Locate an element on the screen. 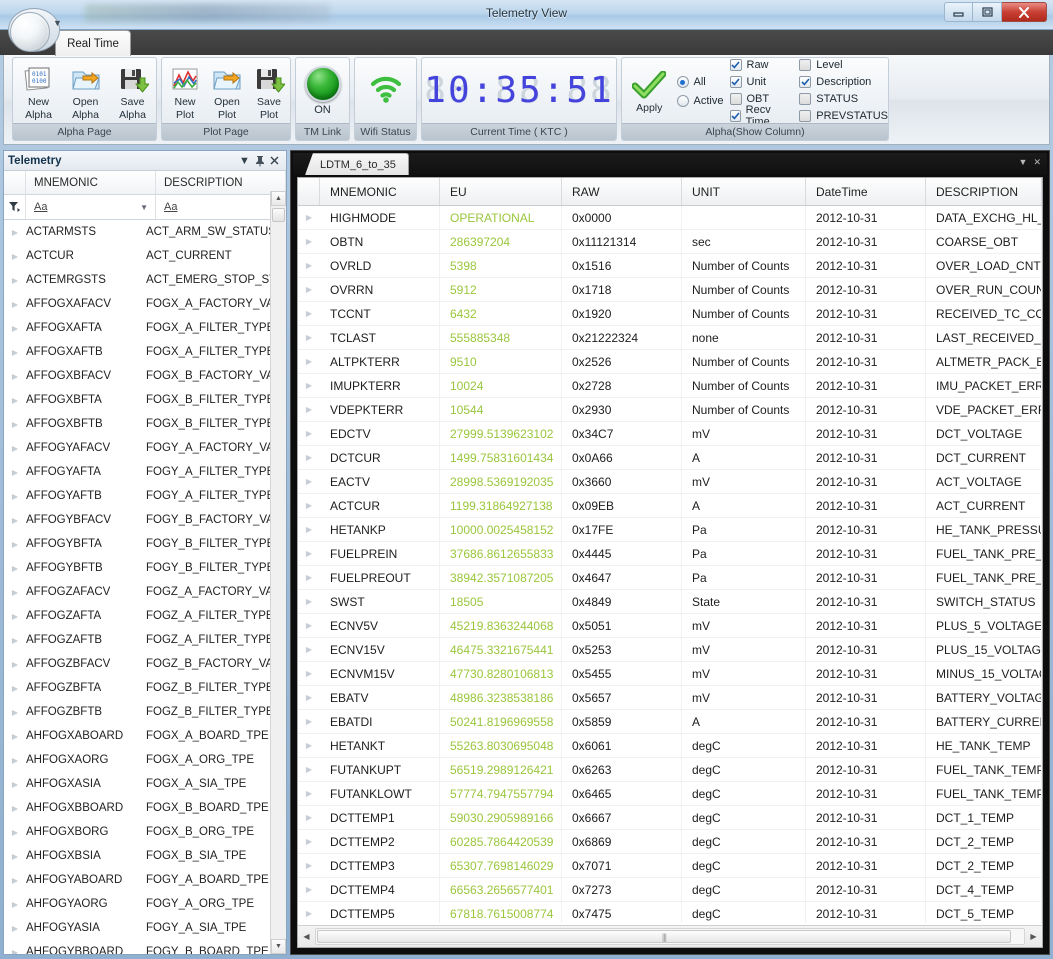 Image resolution: width=1053 pixels, height=959 pixels. checkbox-level: Level is located at coordinates (843, 65).